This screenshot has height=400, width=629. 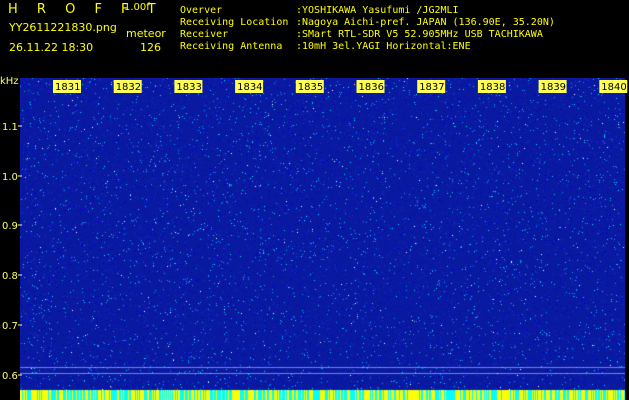 I want to click on time-label-text: 1837, so click(x=431, y=87).